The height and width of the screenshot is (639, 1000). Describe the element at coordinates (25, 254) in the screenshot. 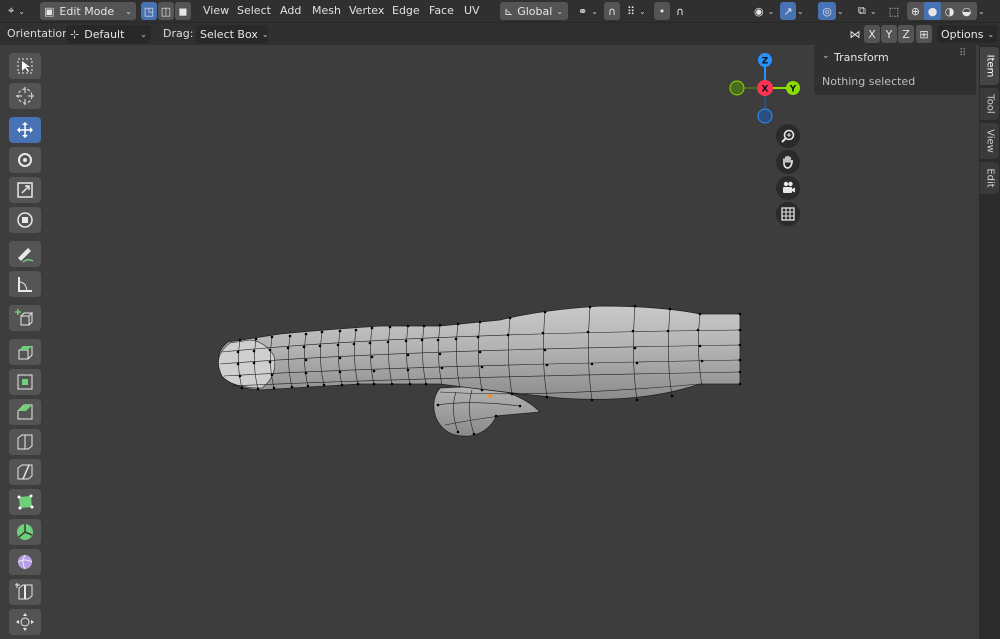

I see `annotate-tool` at that location.